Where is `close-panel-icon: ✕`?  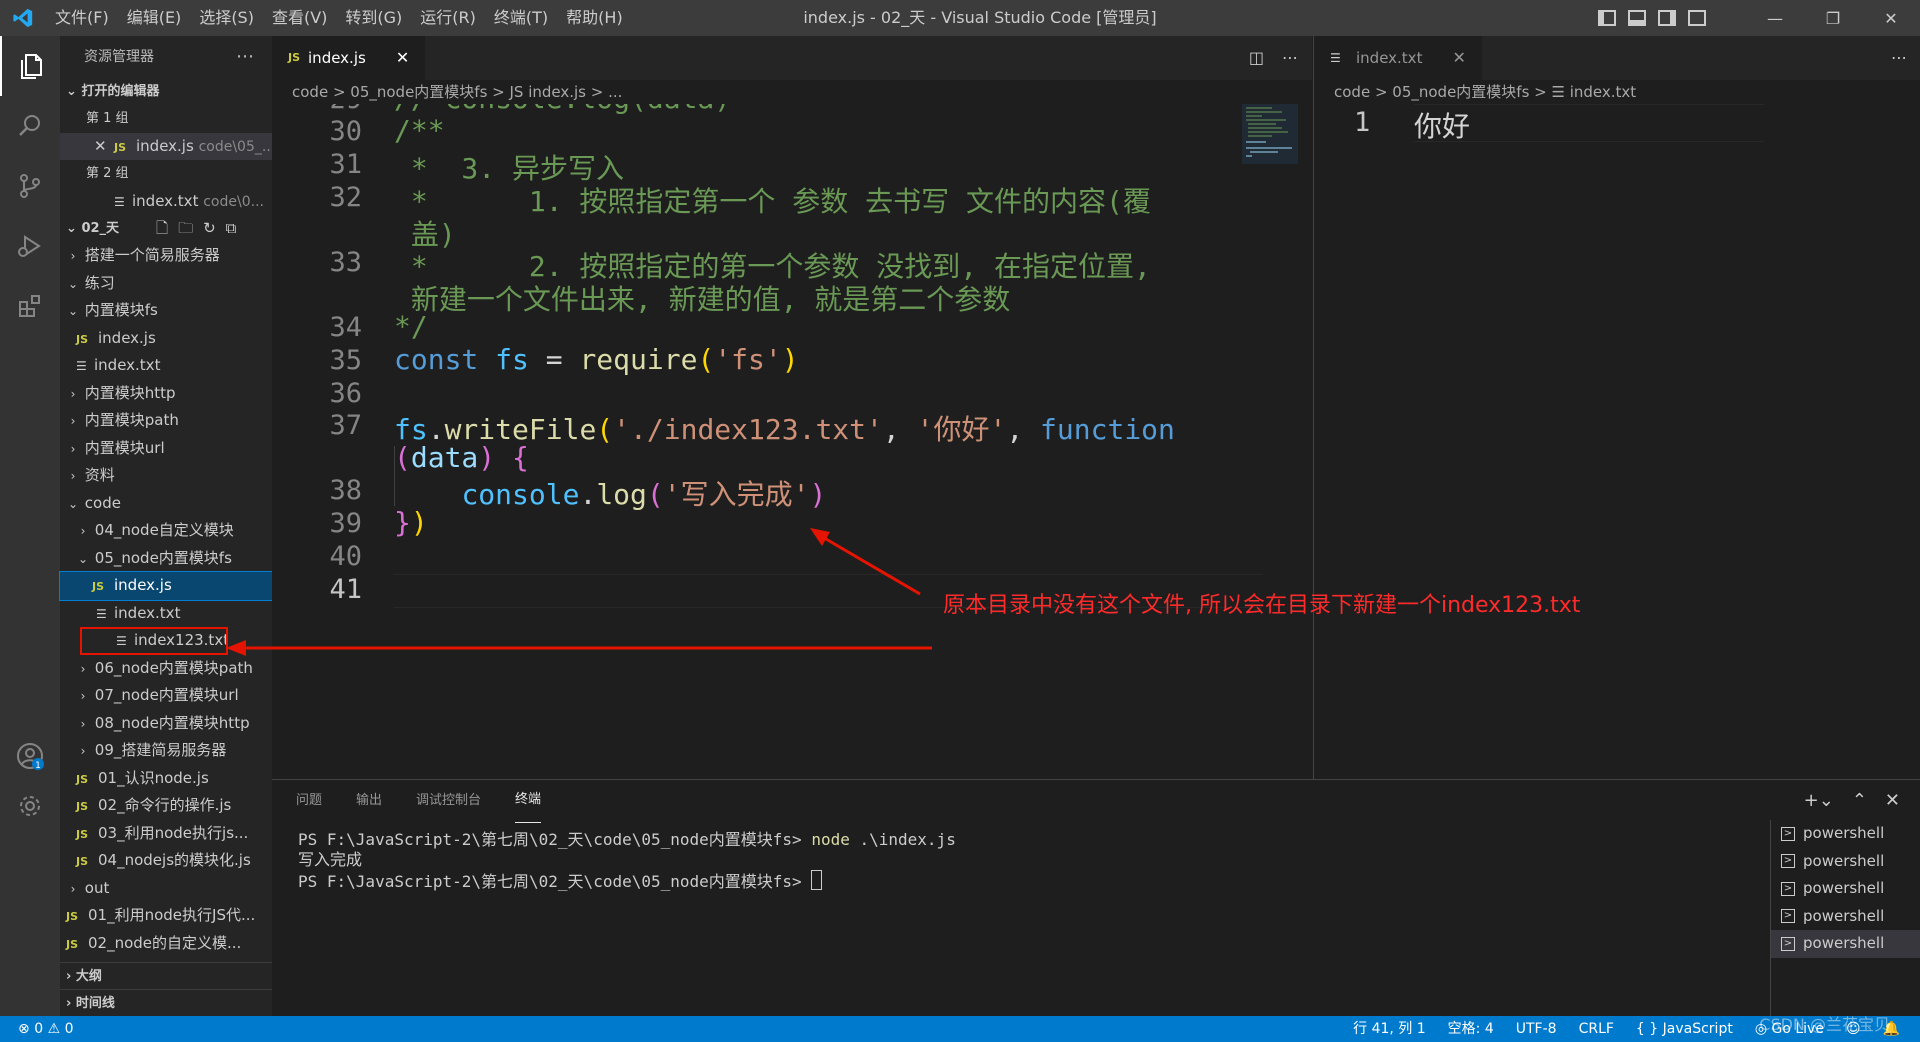
close-panel-icon: ✕ is located at coordinates (1892, 801).